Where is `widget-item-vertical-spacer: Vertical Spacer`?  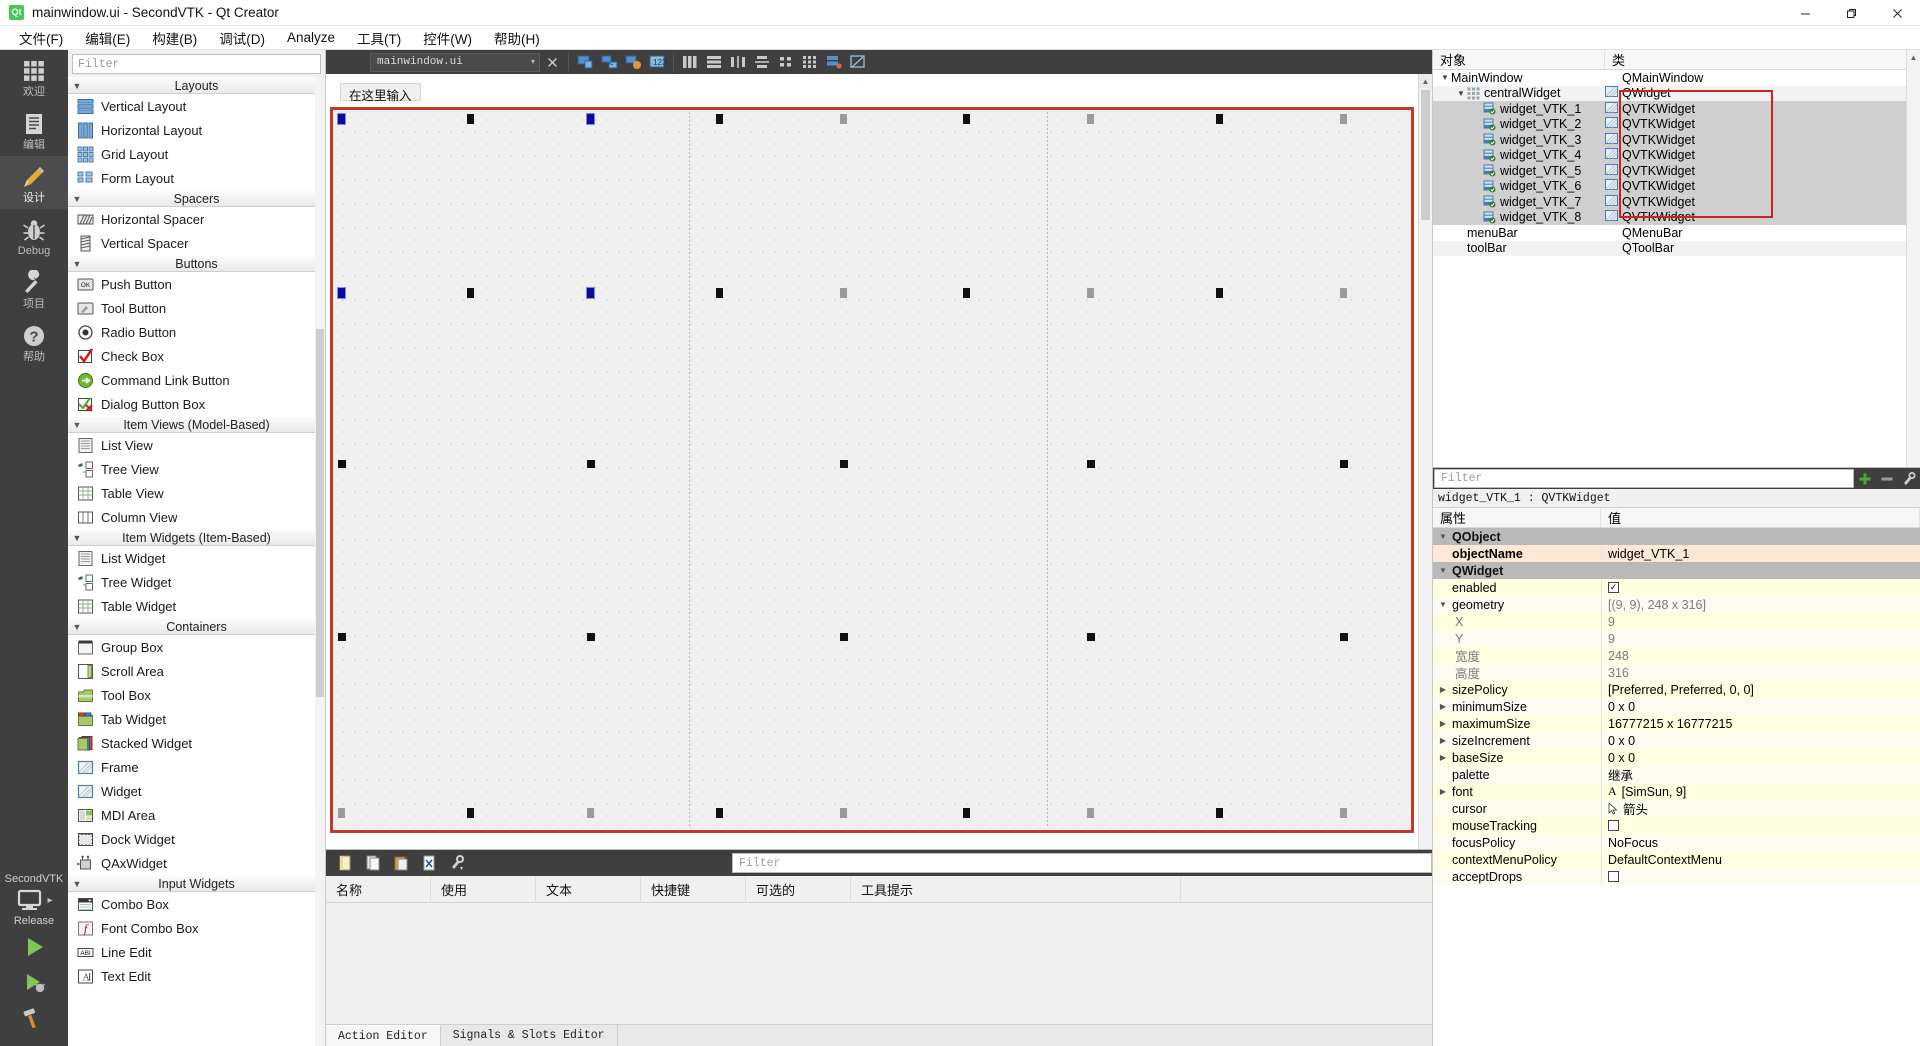
widget-item-vertical-spacer: Vertical Spacer is located at coordinates (196, 243).